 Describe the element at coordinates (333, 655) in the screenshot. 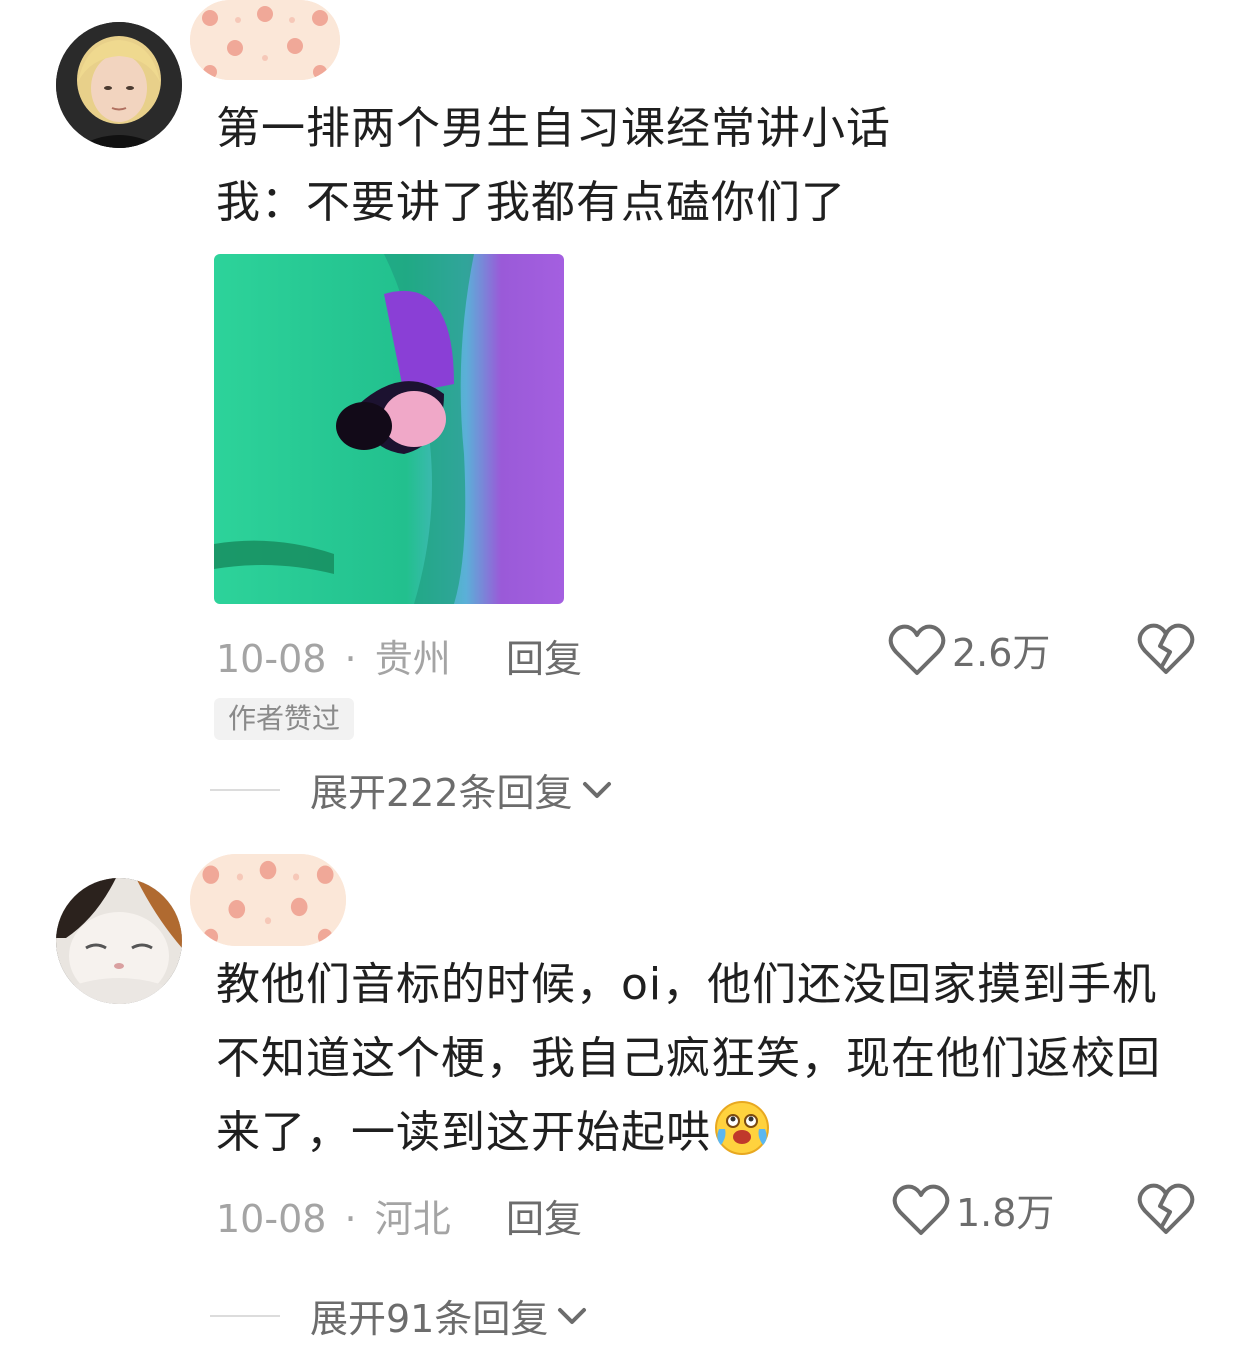

I see `comment-meta: 10-08 · 贵州` at that location.